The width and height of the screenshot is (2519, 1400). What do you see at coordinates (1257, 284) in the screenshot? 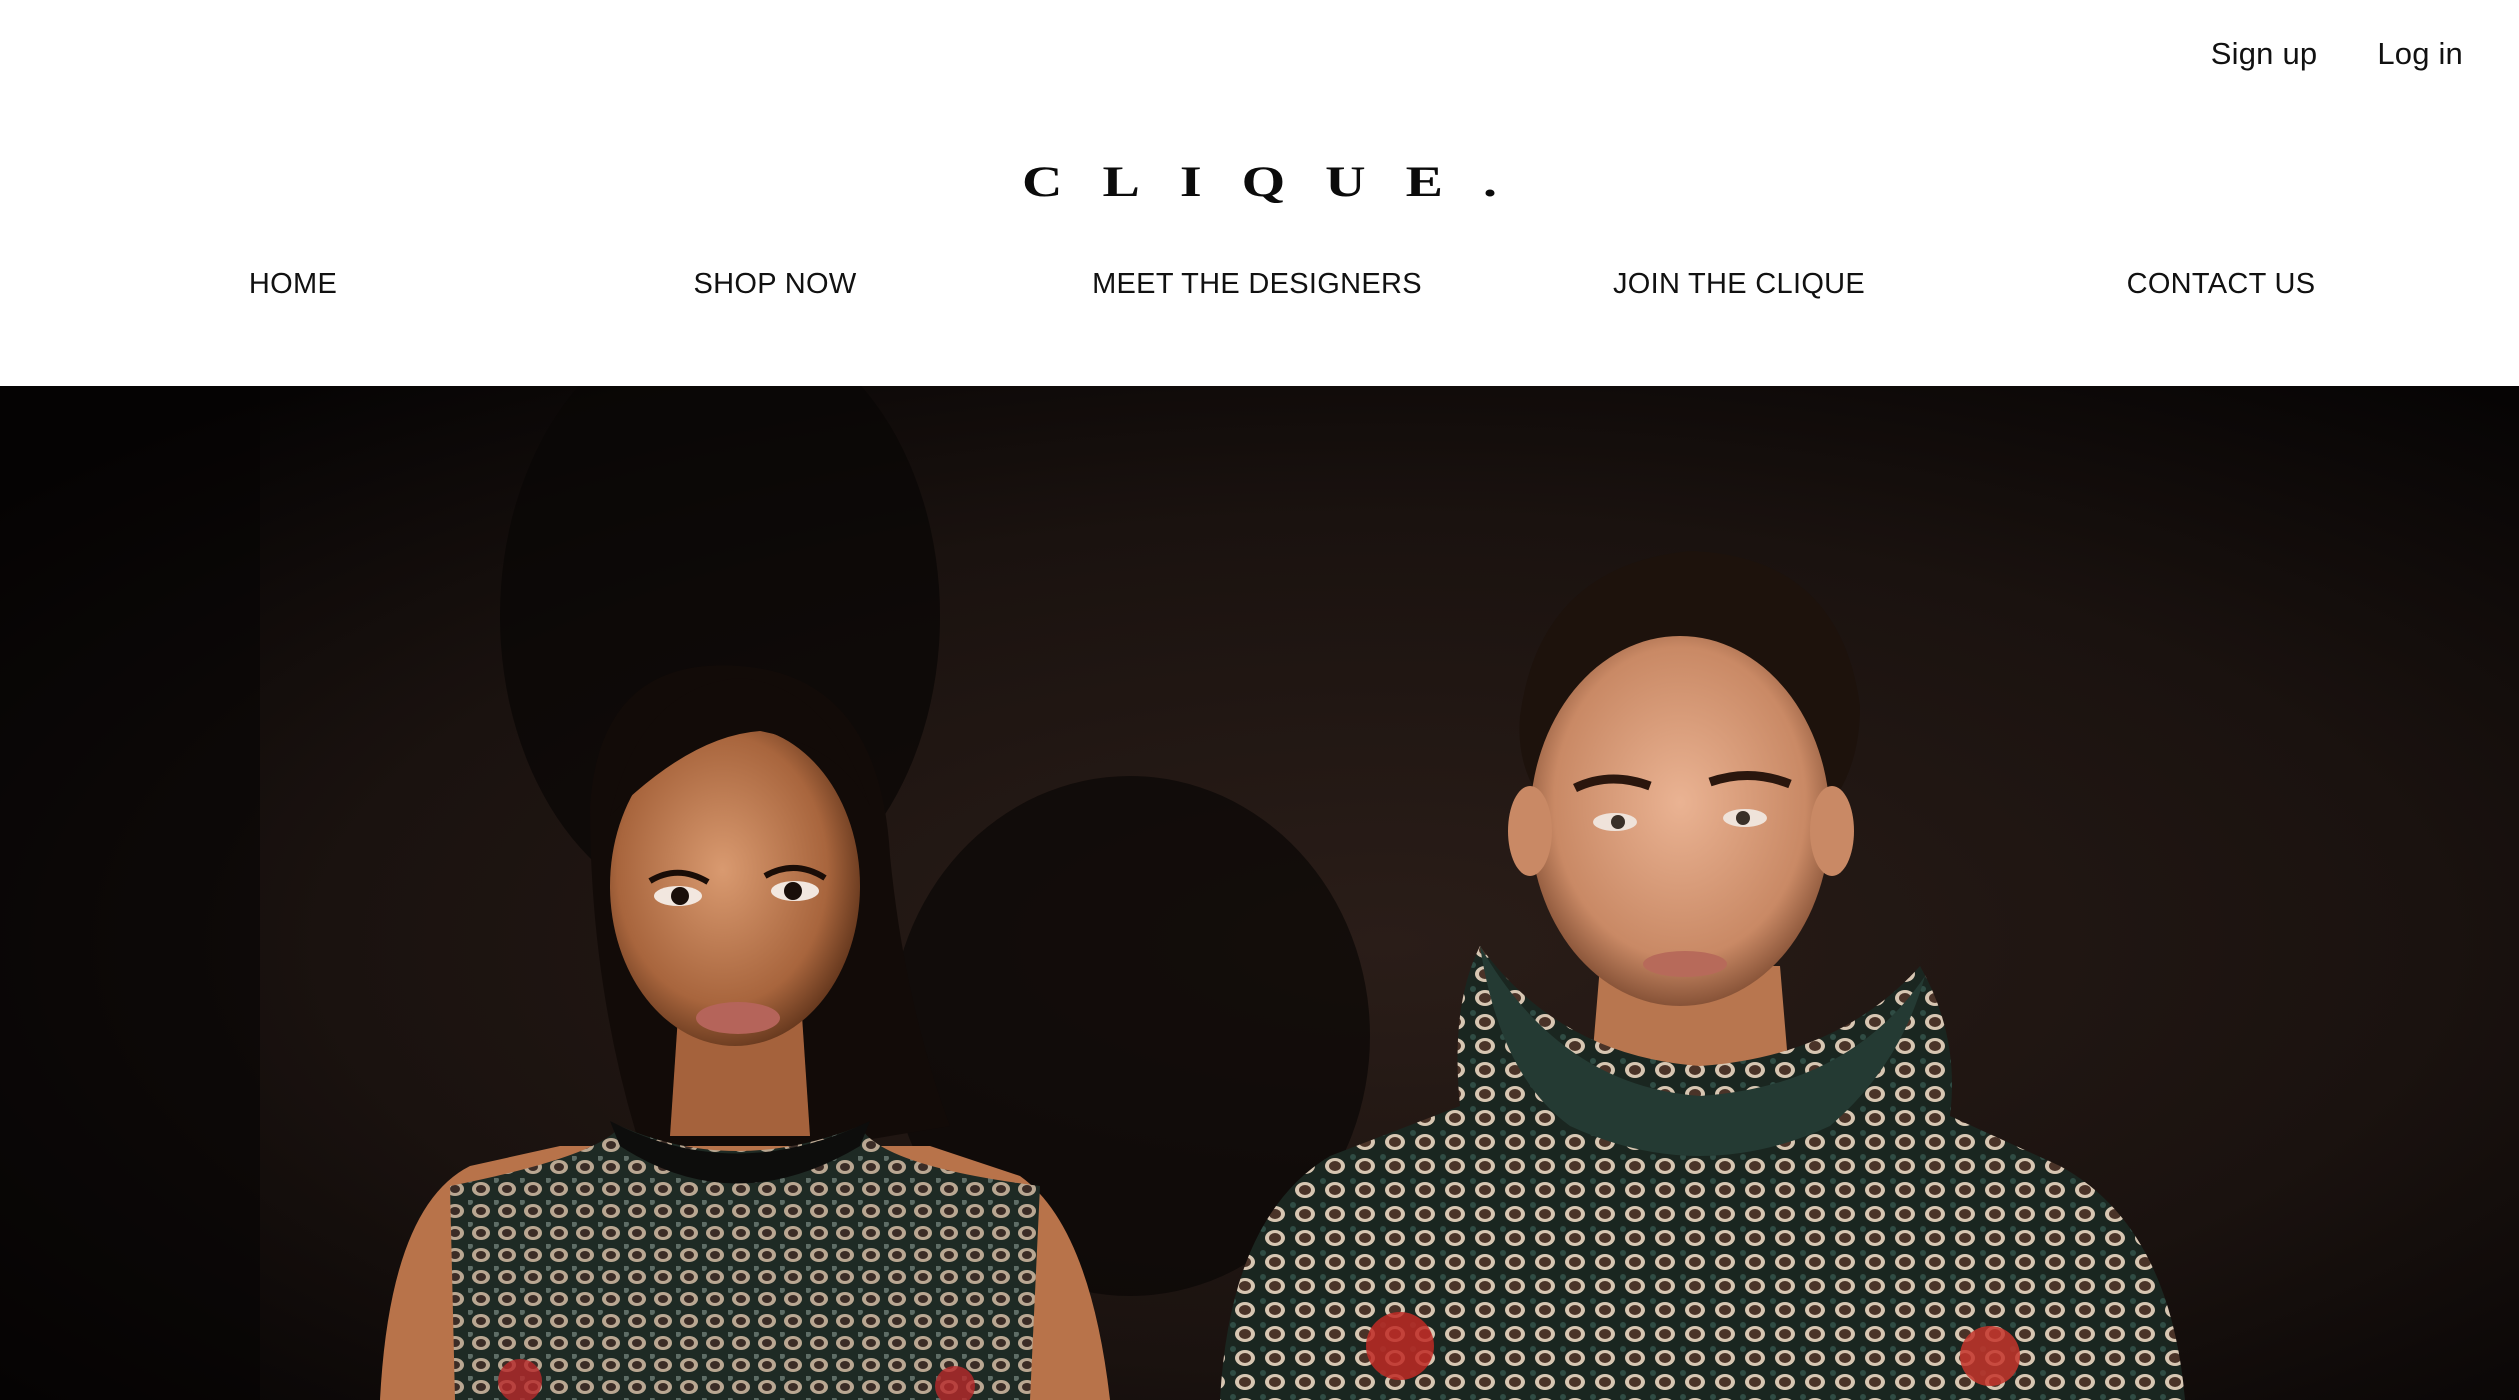
I see `nav-item-meet-the-designers: MEET THE DESIGNERS` at bounding box center [1257, 284].